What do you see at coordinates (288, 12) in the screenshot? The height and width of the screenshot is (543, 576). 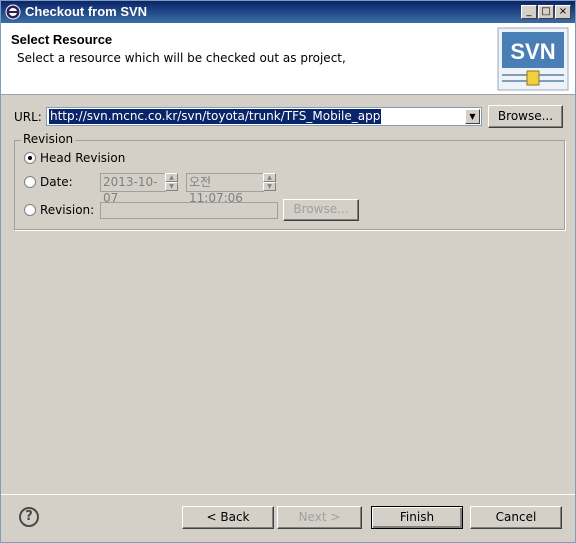 I see `title-bar: Checkout from SVN _ □ ×` at bounding box center [288, 12].